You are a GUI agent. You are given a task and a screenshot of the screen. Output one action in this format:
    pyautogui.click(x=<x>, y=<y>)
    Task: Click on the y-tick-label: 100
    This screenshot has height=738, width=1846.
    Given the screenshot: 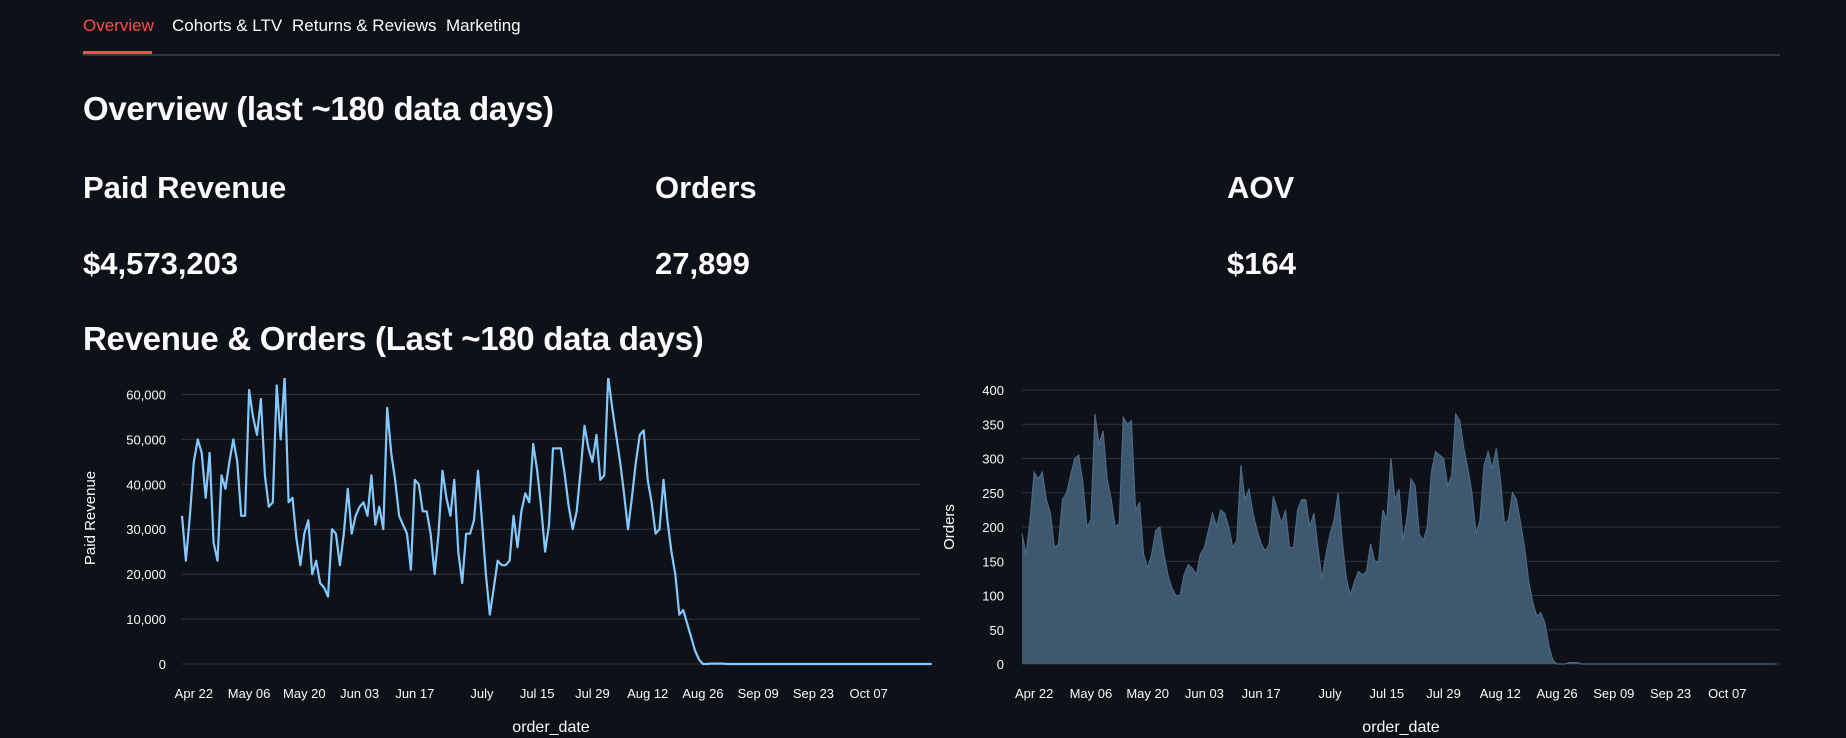 What is the action you would take?
    pyautogui.click(x=993, y=596)
    